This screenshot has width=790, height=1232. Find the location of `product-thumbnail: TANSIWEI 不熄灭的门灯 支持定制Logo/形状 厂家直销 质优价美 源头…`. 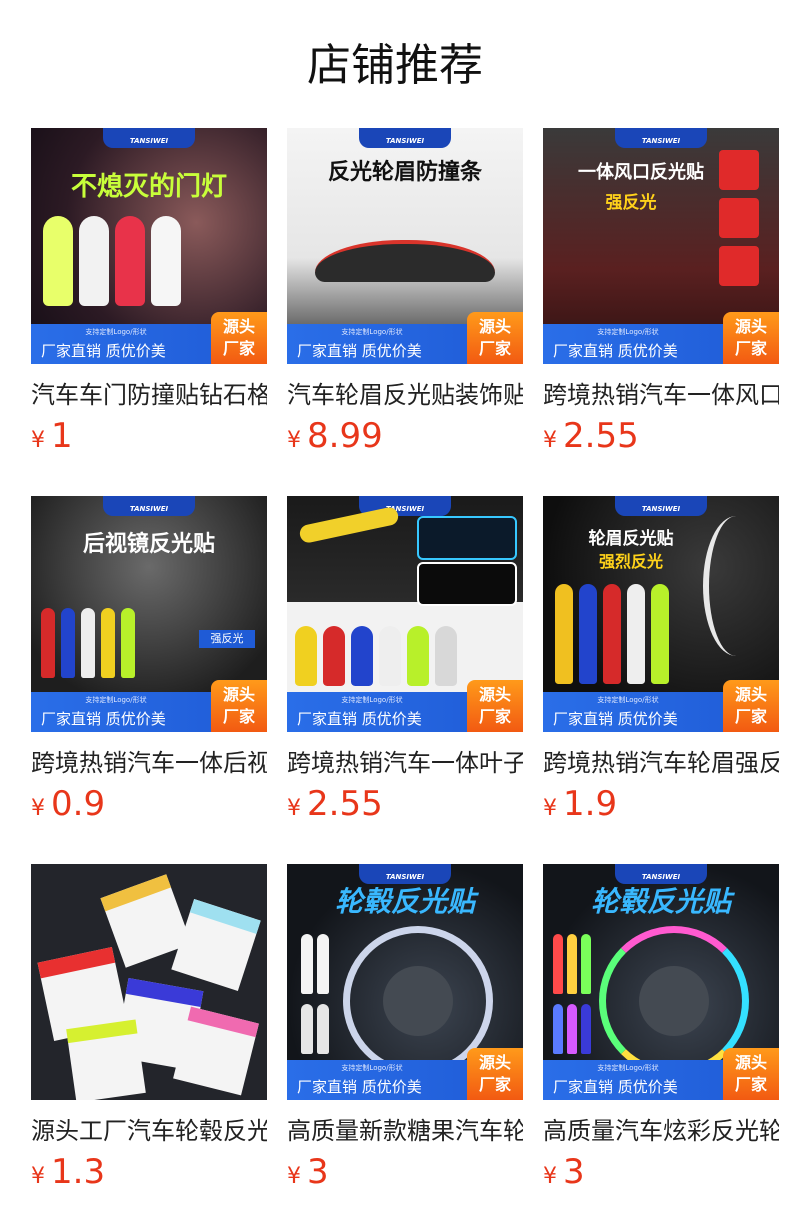

product-thumbnail: TANSIWEI 不熄灭的门灯 支持定制Logo/形状 厂家直销 质优价美 源头… is located at coordinates (149, 246).